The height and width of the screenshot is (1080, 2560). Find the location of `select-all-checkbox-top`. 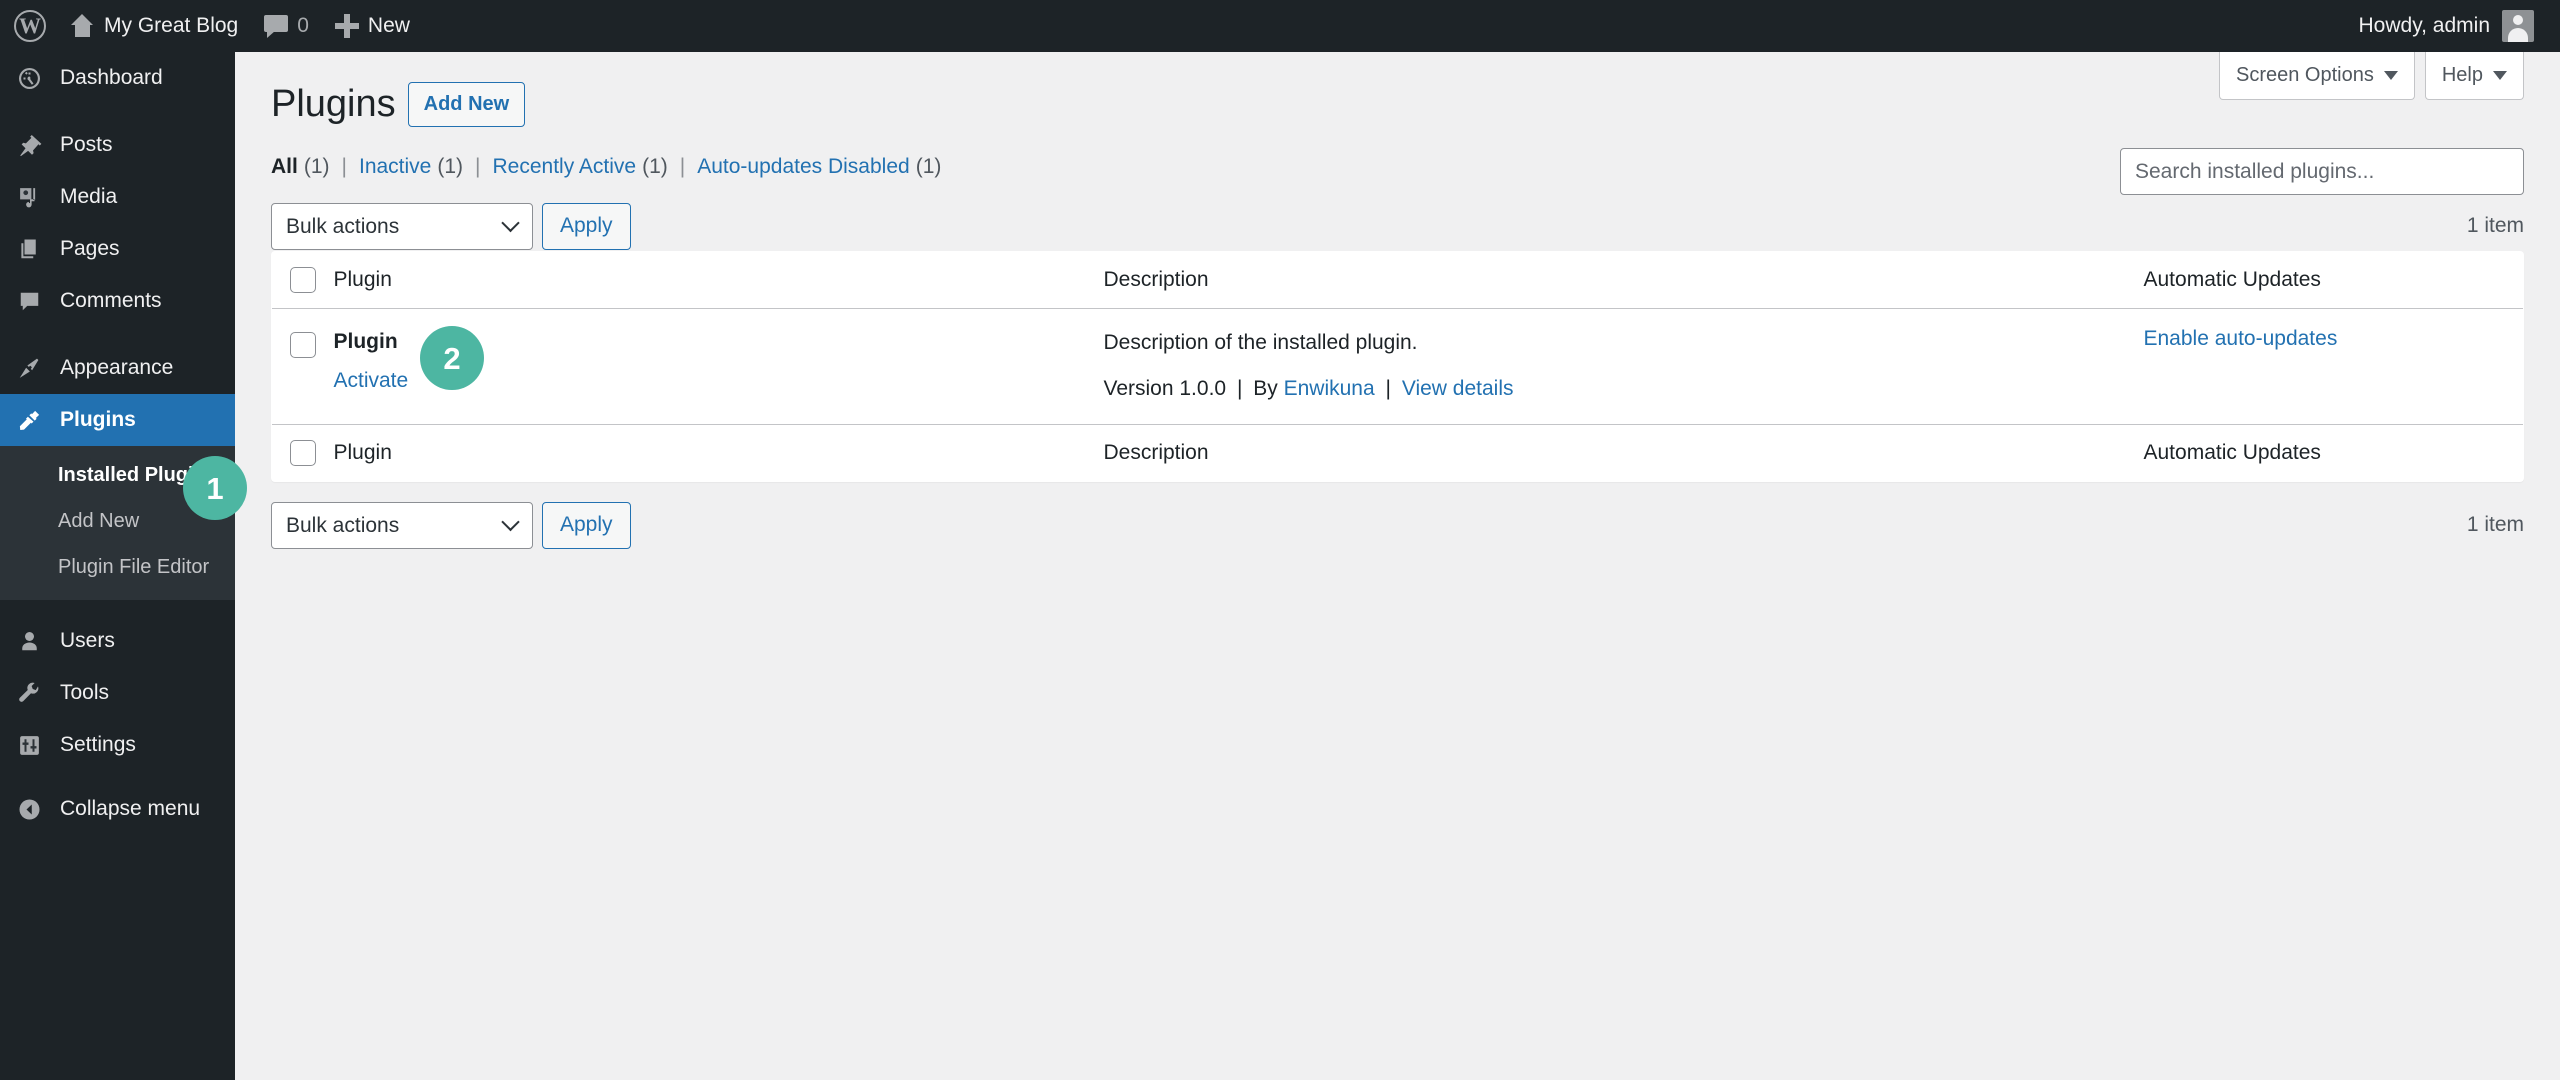

select-all-checkbox-top is located at coordinates (303, 280).